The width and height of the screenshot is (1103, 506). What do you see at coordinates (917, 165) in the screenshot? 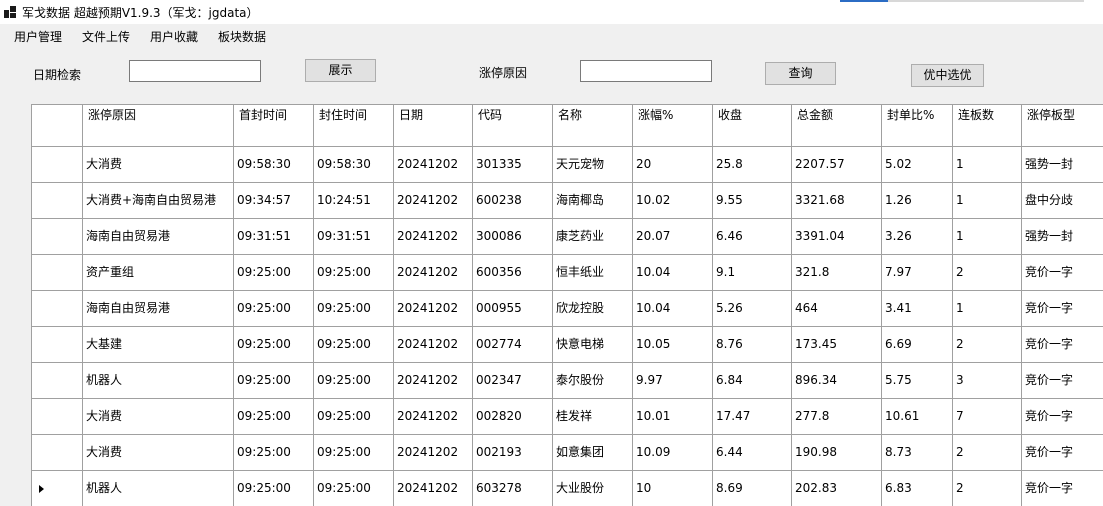
I see `cell-seal-ratio: 5.02` at bounding box center [917, 165].